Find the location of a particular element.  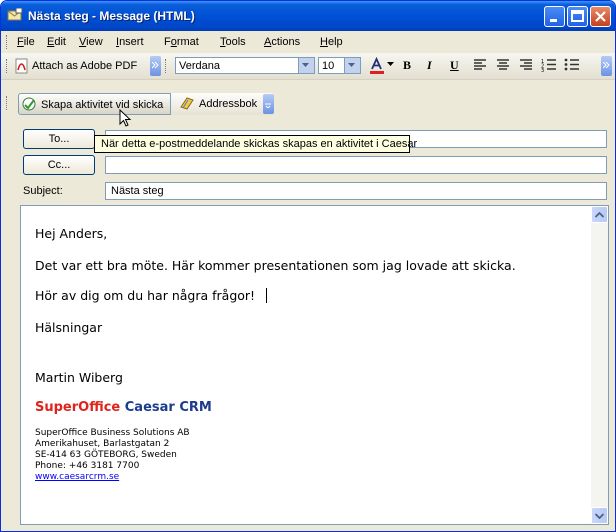

cc-field is located at coordinates (356, 165).